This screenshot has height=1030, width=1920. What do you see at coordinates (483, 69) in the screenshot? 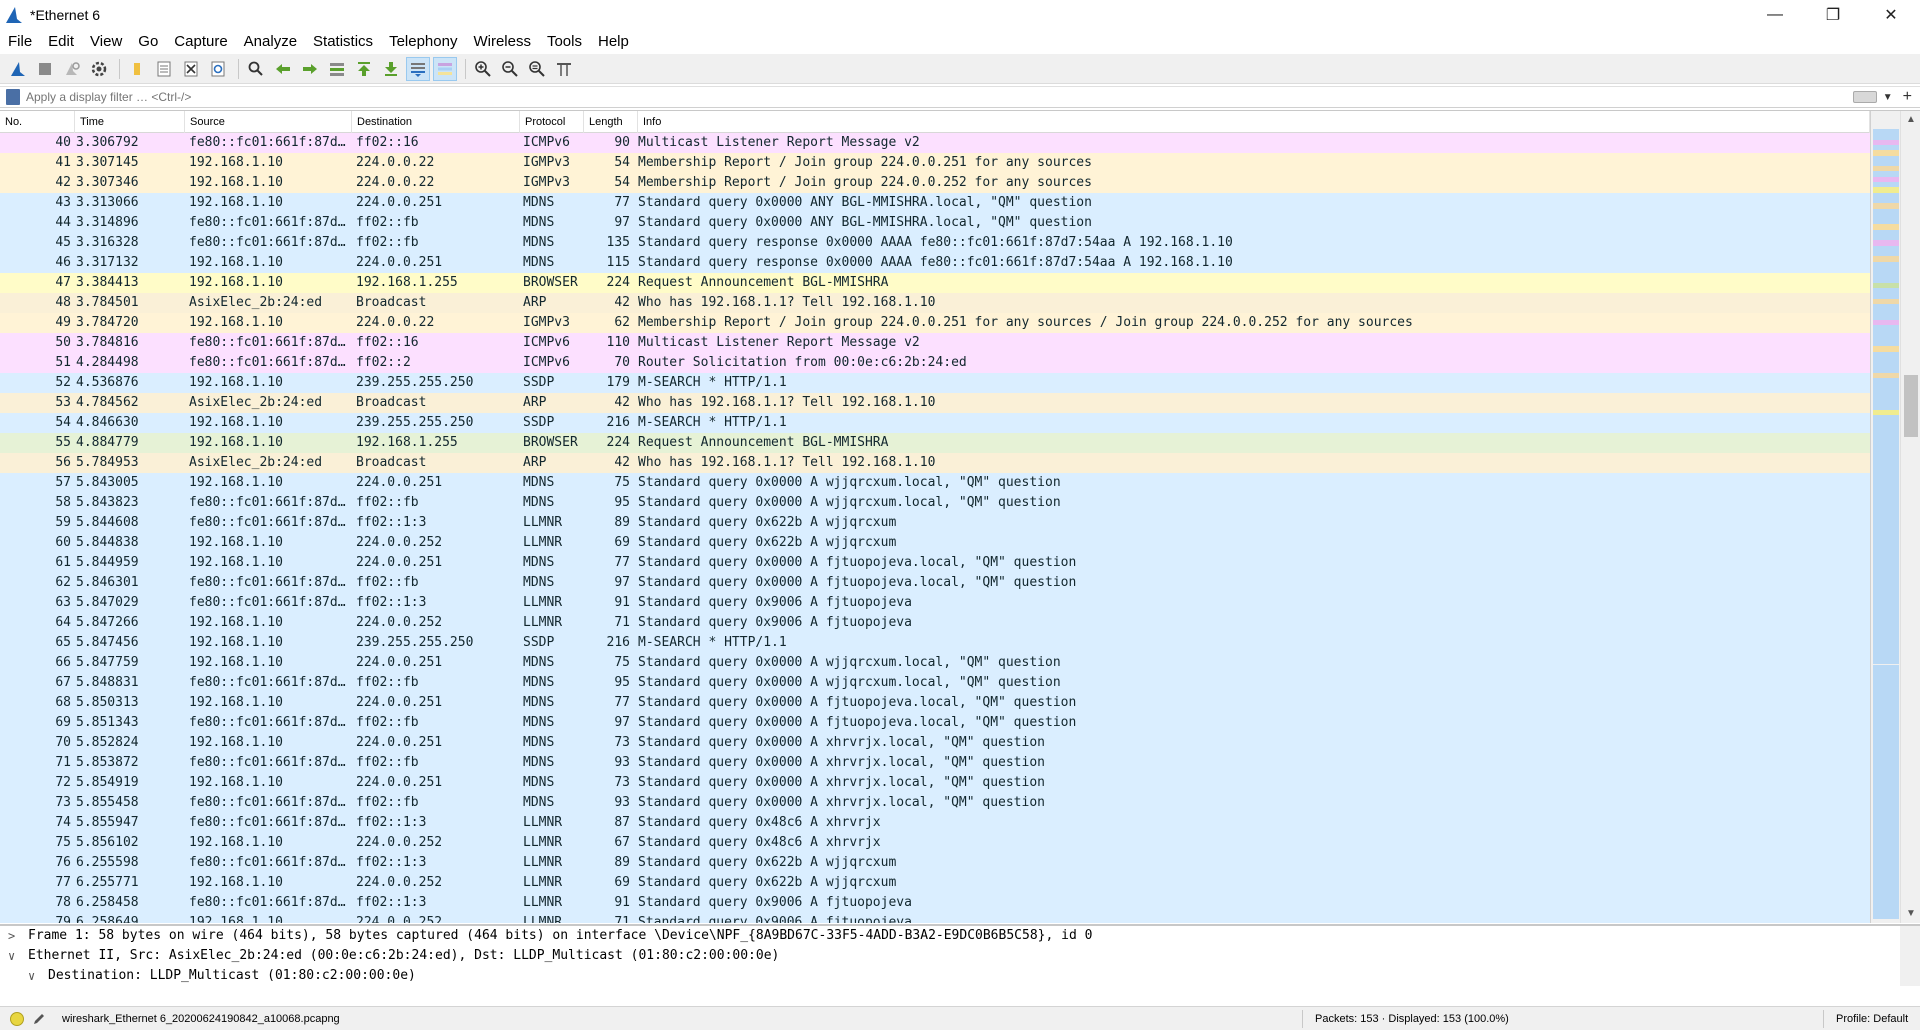
I see `zoom-in-icon` at bounding box center [483, 69].